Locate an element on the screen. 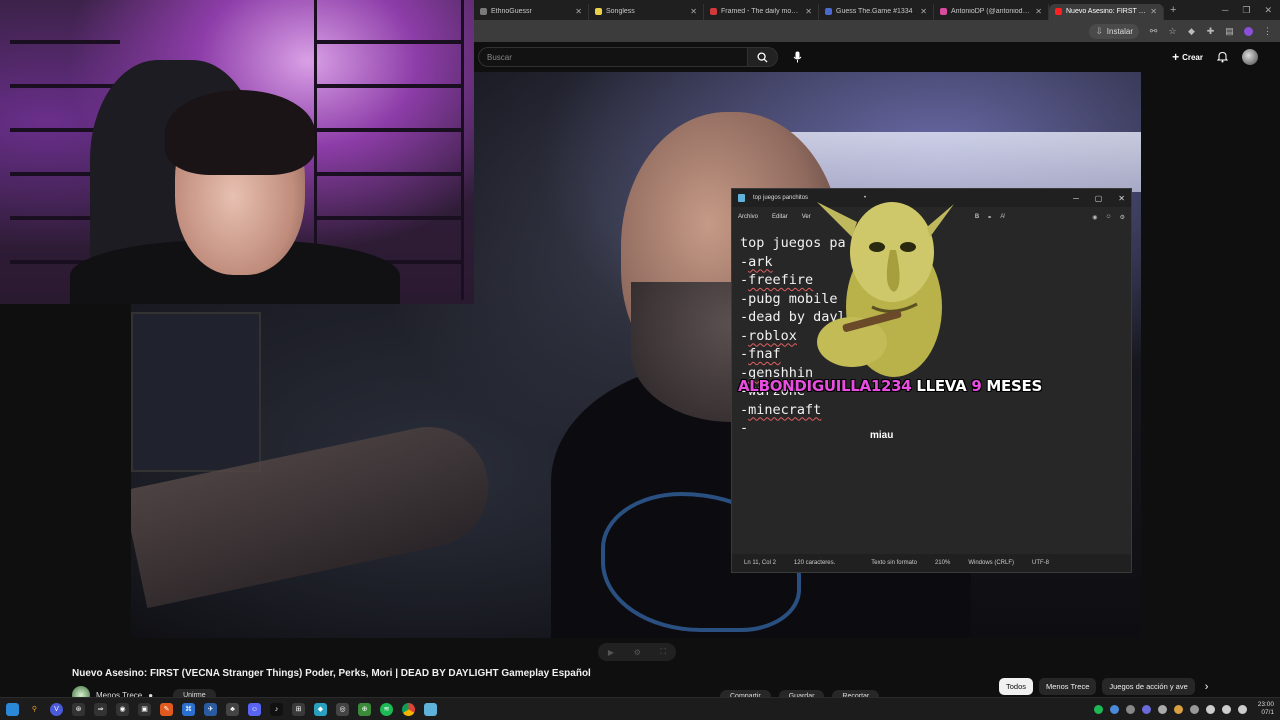 Image resolution: width=1280 pixels, height=720 pixels. search-icon is located at coordinates (762, 57).